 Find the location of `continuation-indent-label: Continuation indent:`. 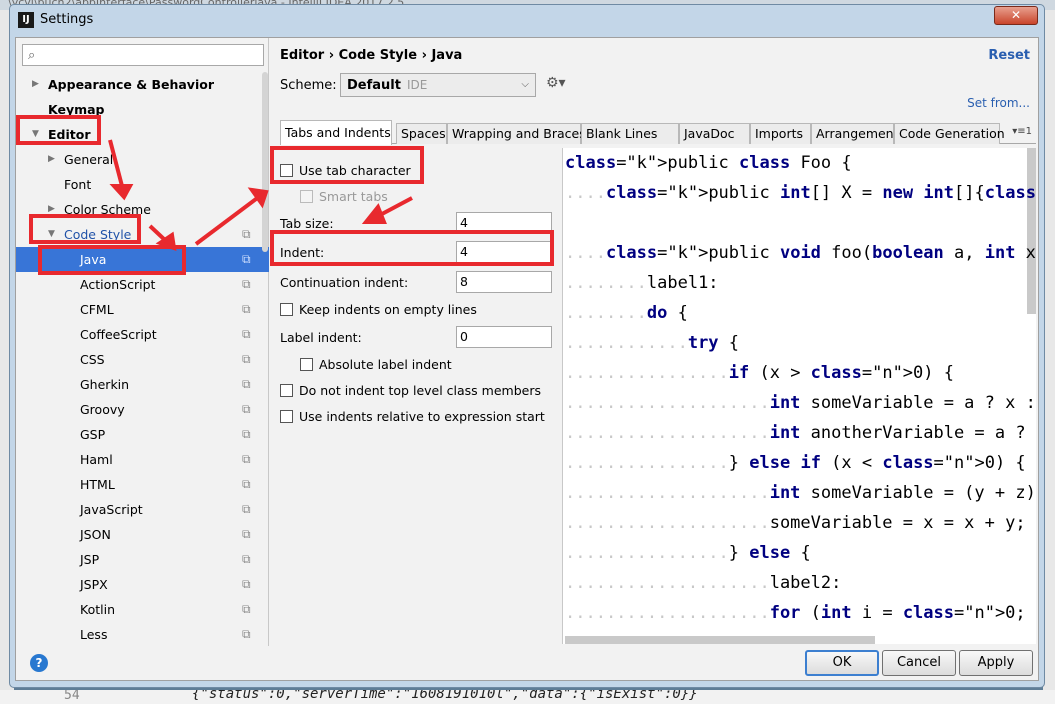

continuation-indent-label: Continuation indent: is located at coordinates (344, 282).